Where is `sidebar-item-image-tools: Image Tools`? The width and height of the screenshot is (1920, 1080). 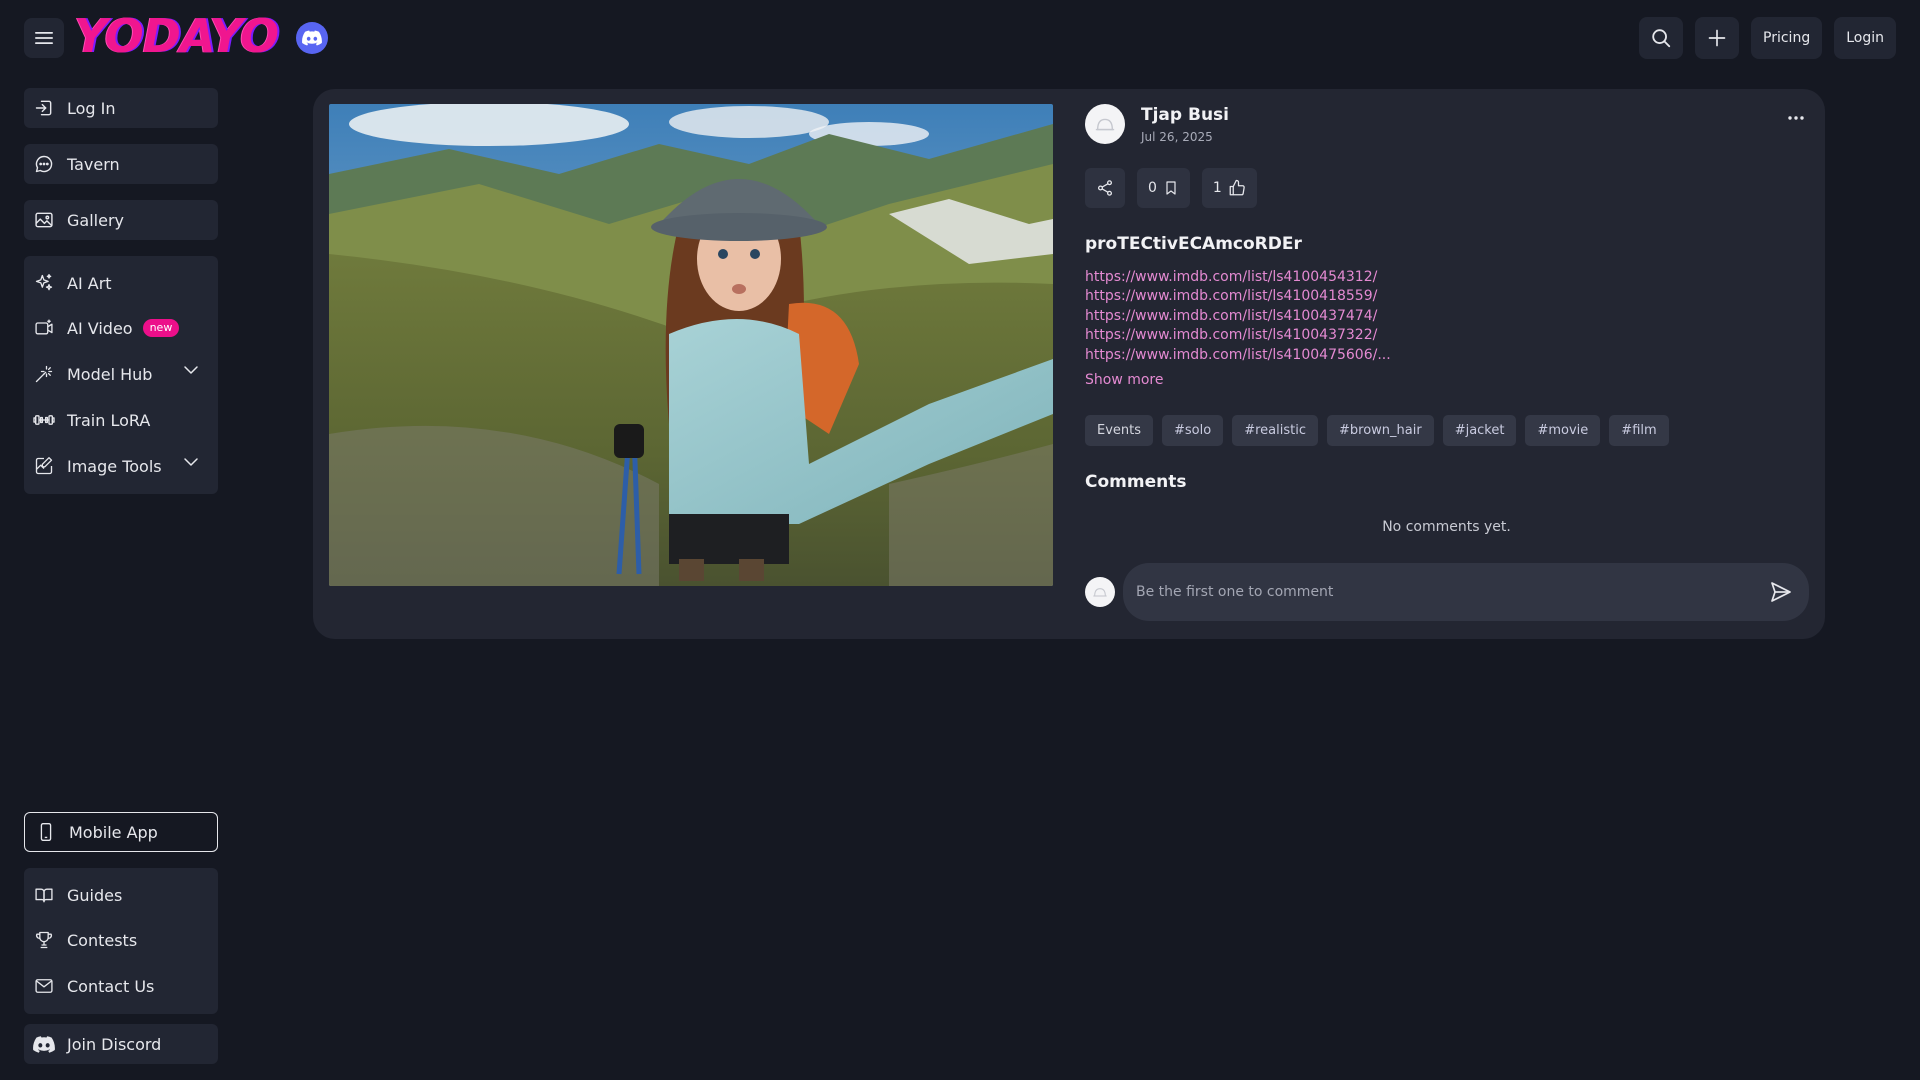
sidebar-item-image-tools: Image Tools is located at coordinates (121, 466).